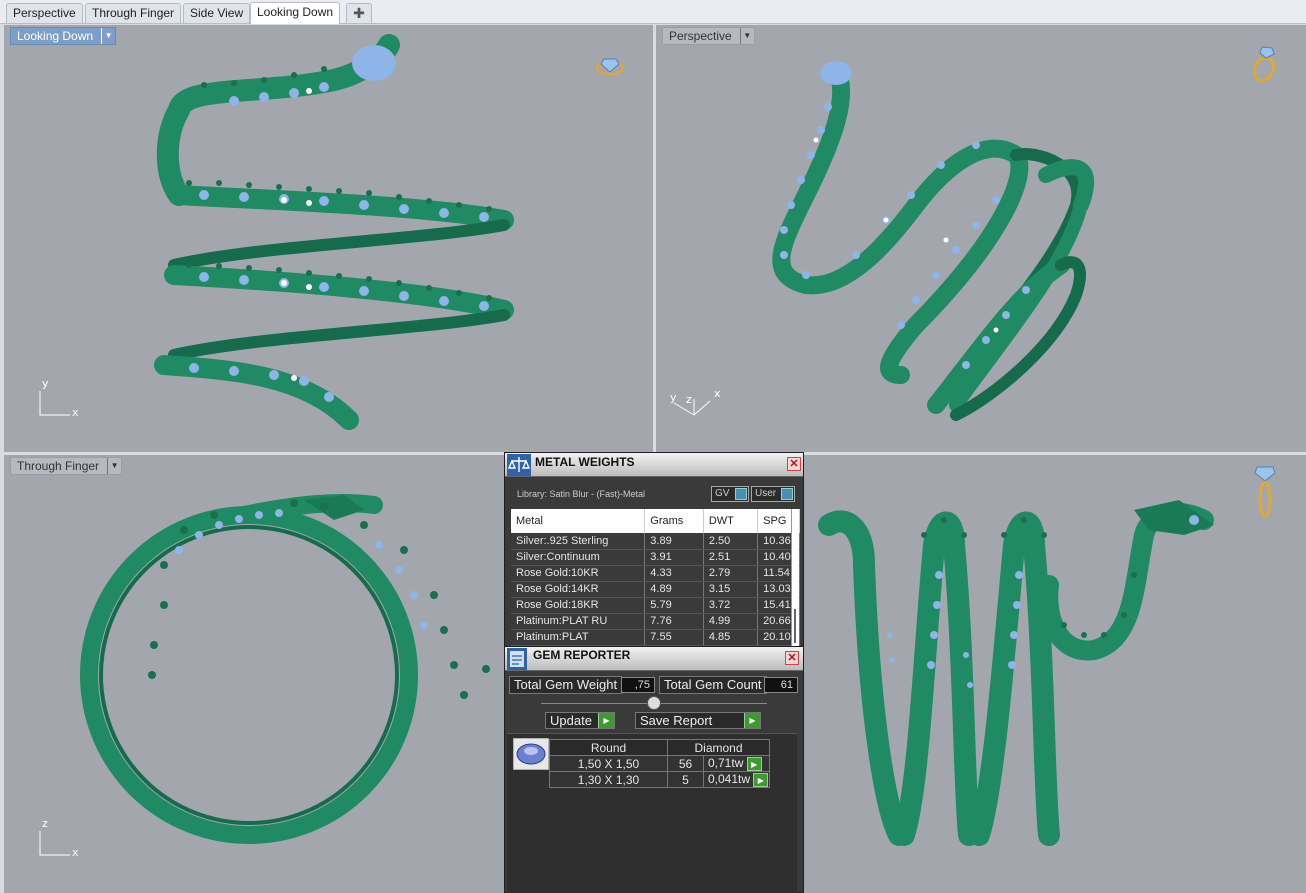  I want to click on dwt-cell: 3.15, so click(731, 589).